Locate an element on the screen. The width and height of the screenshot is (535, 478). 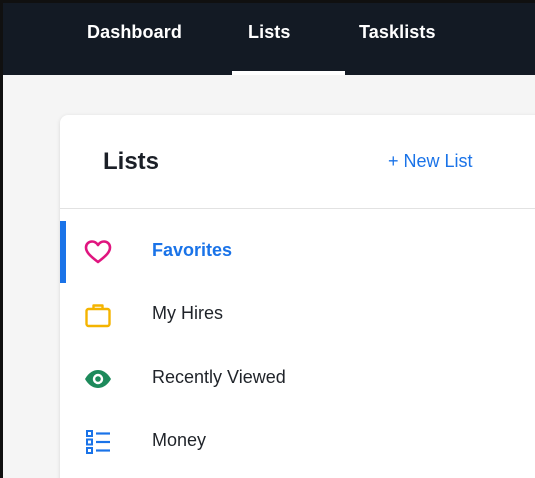
tab-dashboard: Dashboard is located at coordinates (134, 32).